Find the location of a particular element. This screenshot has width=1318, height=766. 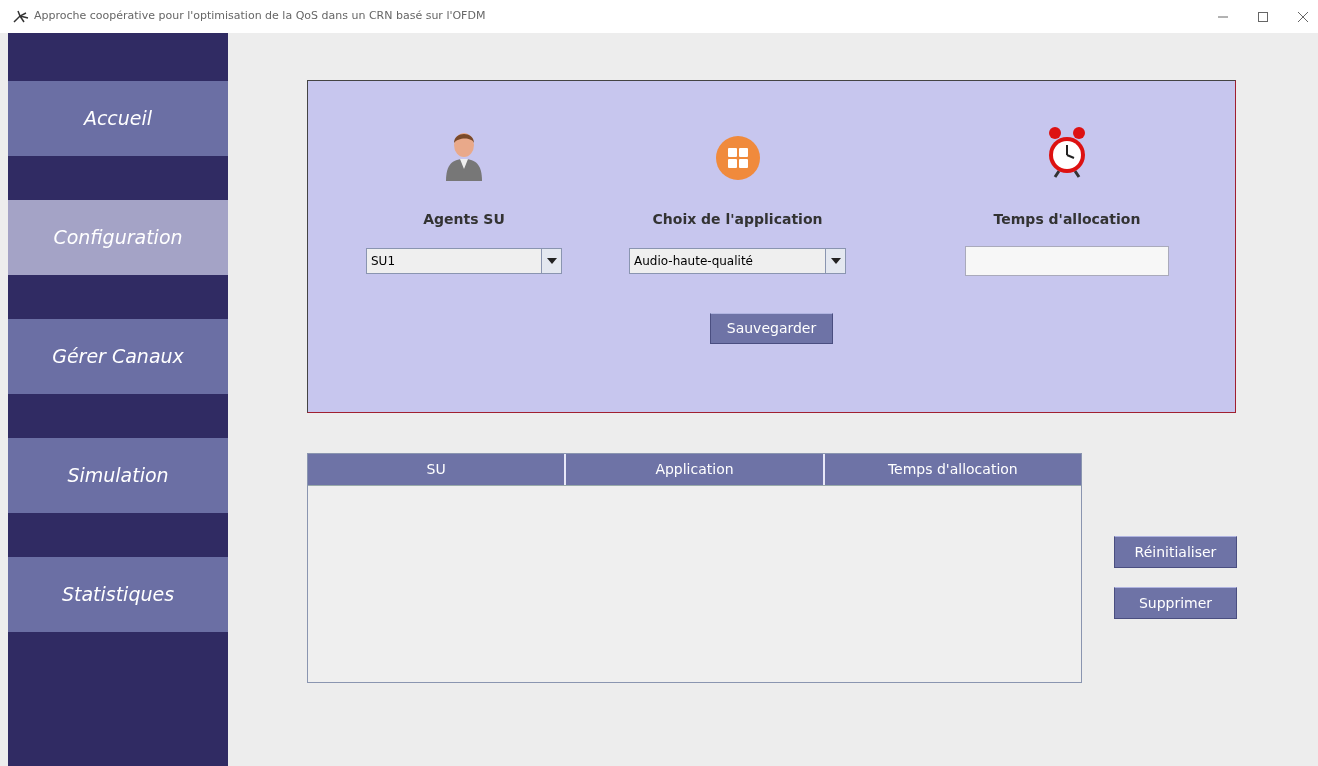

dropdown: SU1 is located at coordinates (464, 261).